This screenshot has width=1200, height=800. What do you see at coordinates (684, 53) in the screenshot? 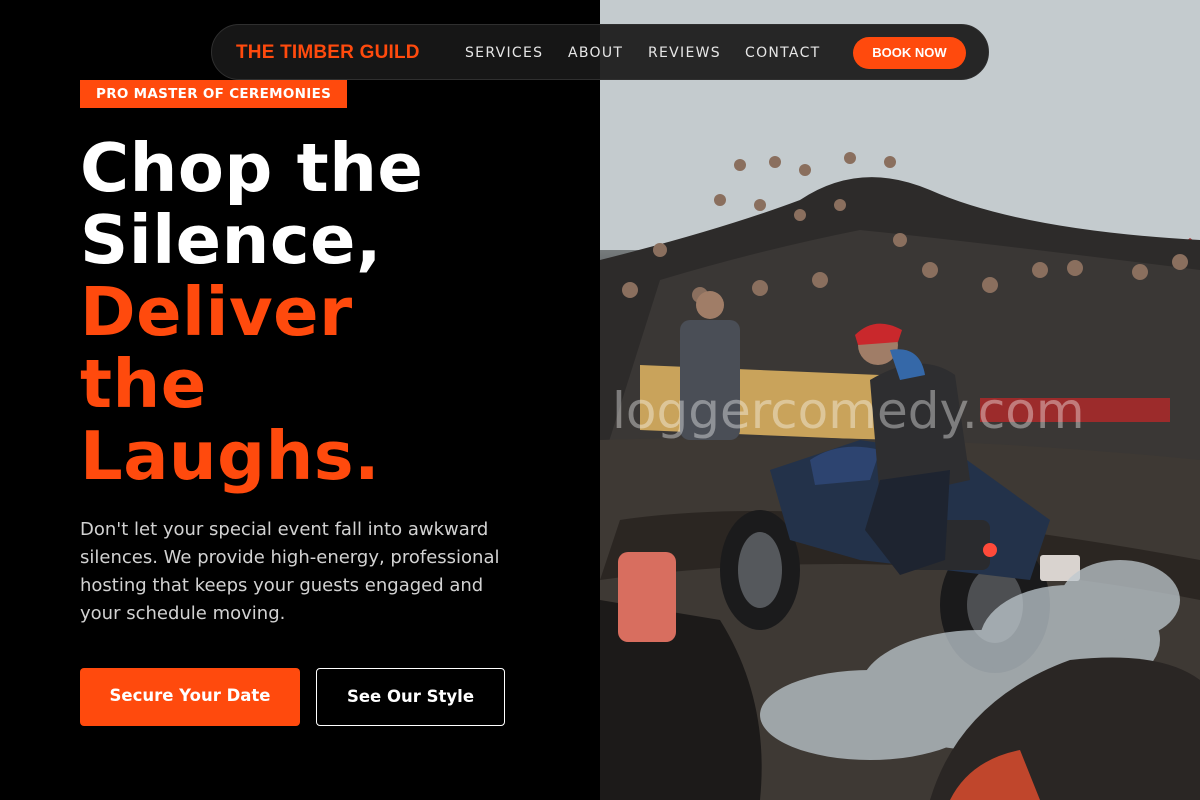
I see `nav-reviews: REVIEWS` at bounding box center [684, 53].